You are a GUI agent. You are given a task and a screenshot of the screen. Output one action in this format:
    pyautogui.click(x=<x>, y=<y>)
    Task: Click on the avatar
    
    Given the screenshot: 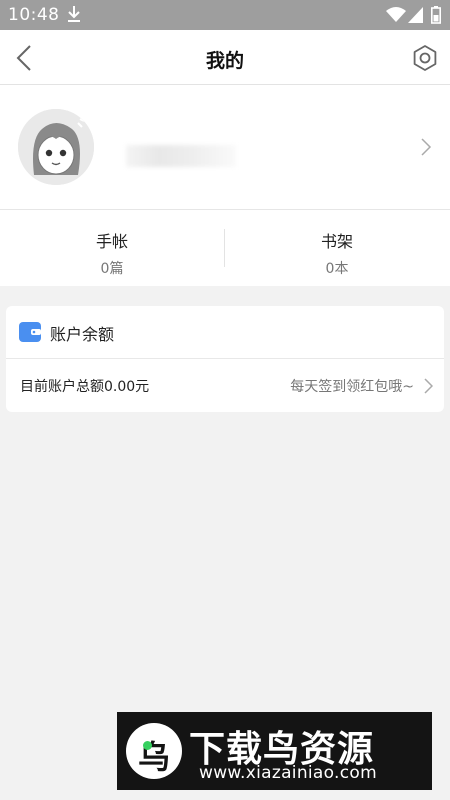 What is the action you would take?
    pyautogui.click(x=56, y=147)
    